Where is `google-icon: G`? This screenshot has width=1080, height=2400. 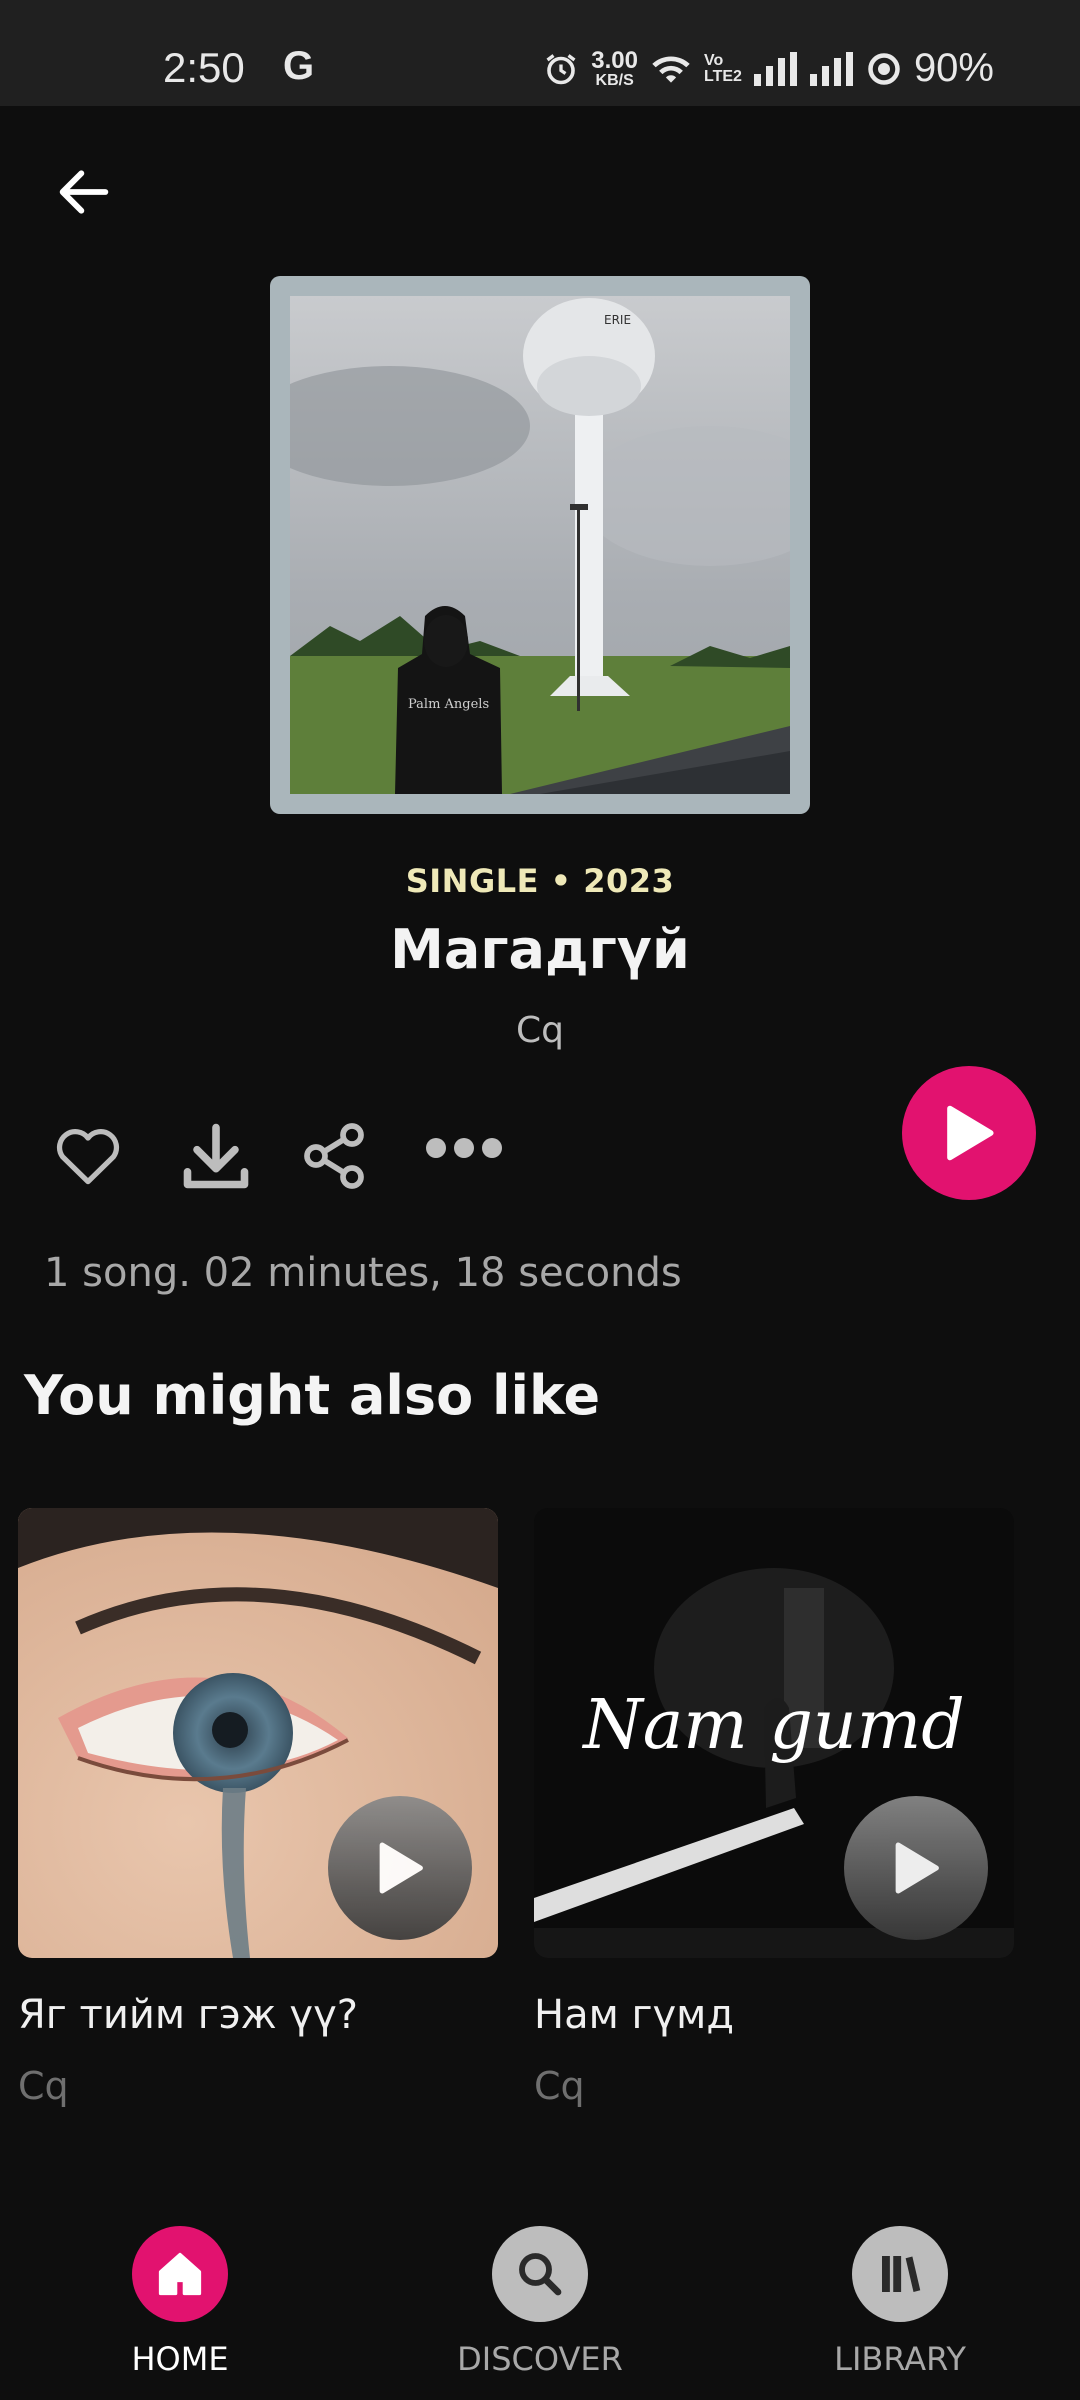 google-icon: G is located at coordinates (299, 66).